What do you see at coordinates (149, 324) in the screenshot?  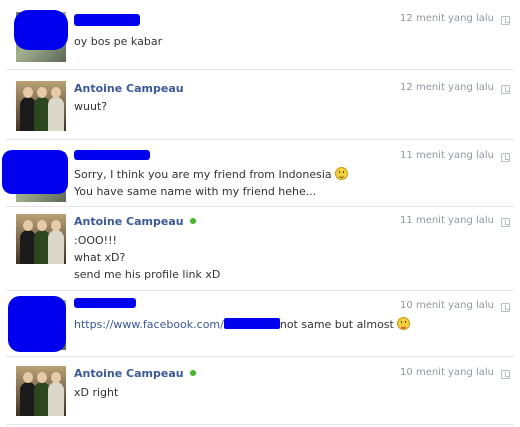 I see `profile-link: https://www.facebook.com/` at bounding box center [149, 324].